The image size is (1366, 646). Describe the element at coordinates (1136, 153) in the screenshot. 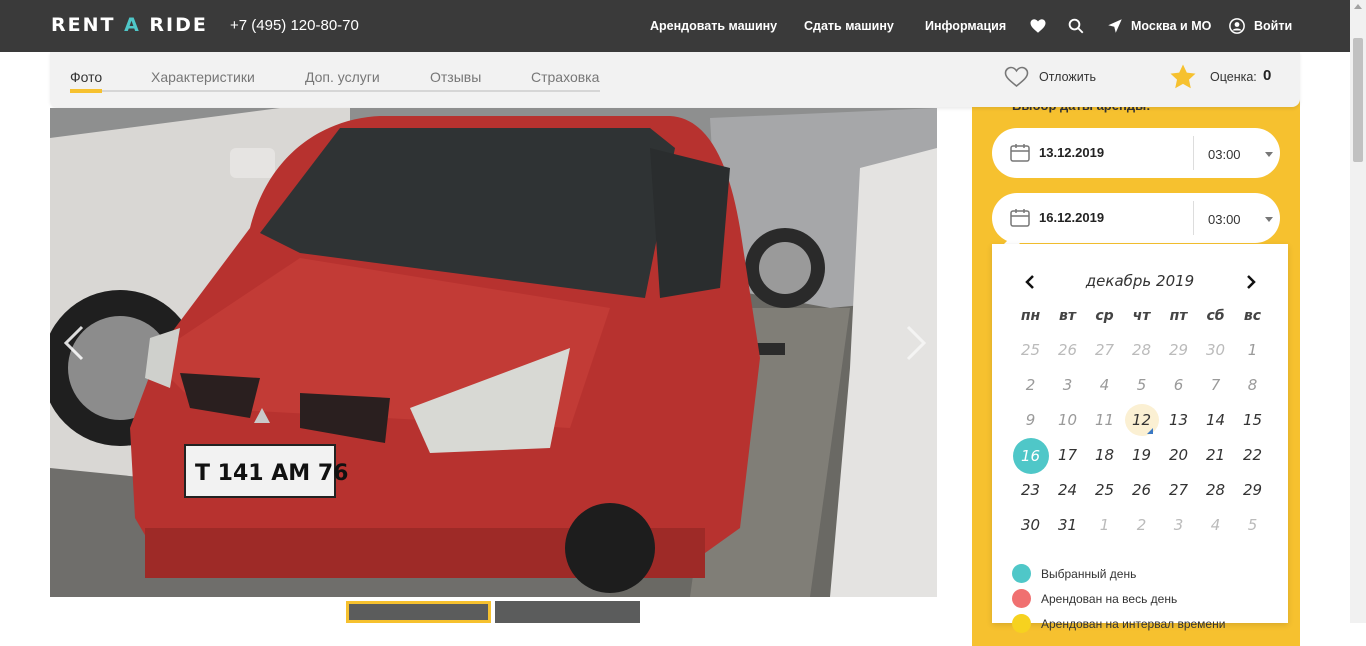

I see `start-date-field: 13.12.2019 03:00` at that location.